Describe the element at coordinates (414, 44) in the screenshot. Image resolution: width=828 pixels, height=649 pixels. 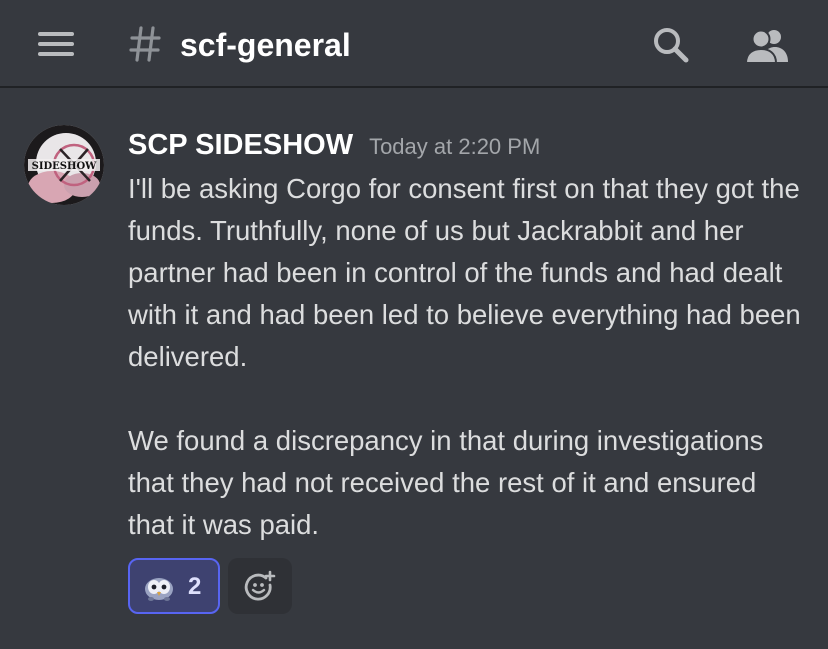
I see `channel-header: scf-general` at that location.